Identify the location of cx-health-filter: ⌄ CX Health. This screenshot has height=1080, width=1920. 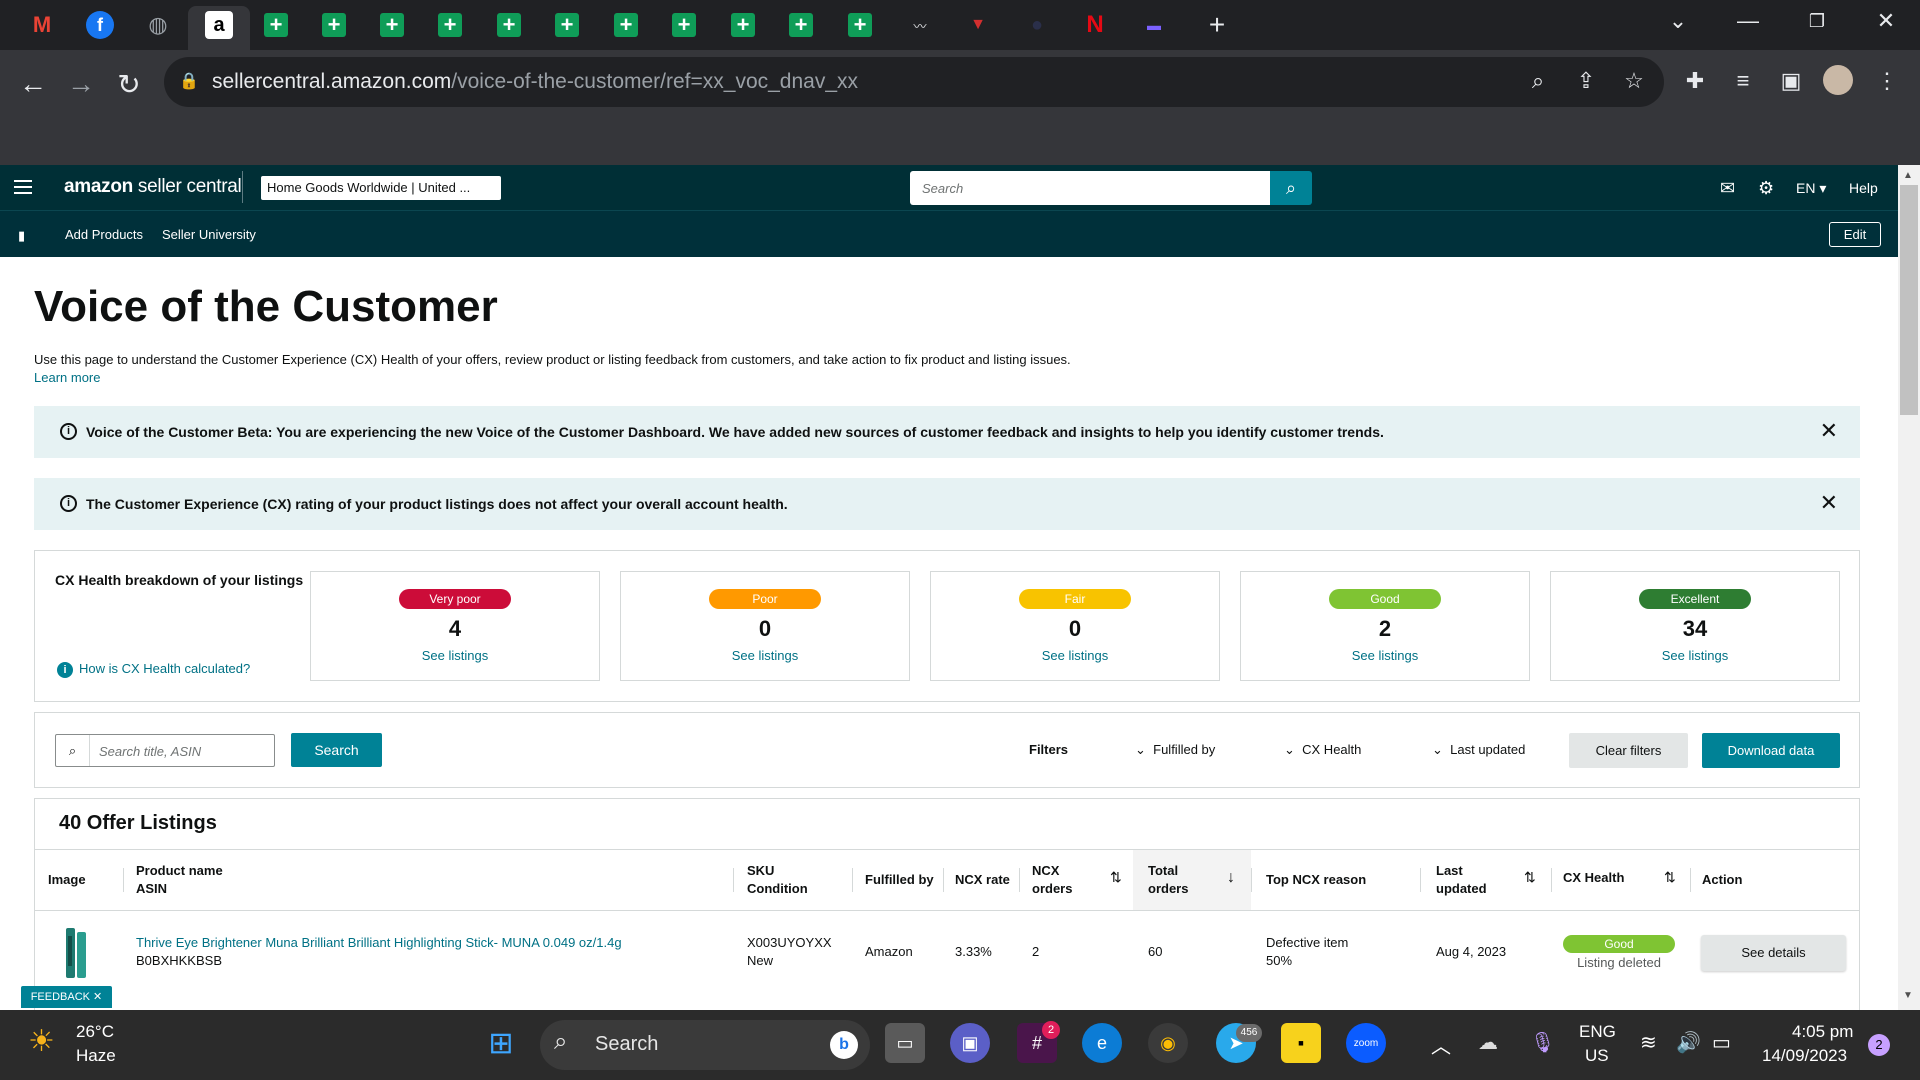
(1322, 750).